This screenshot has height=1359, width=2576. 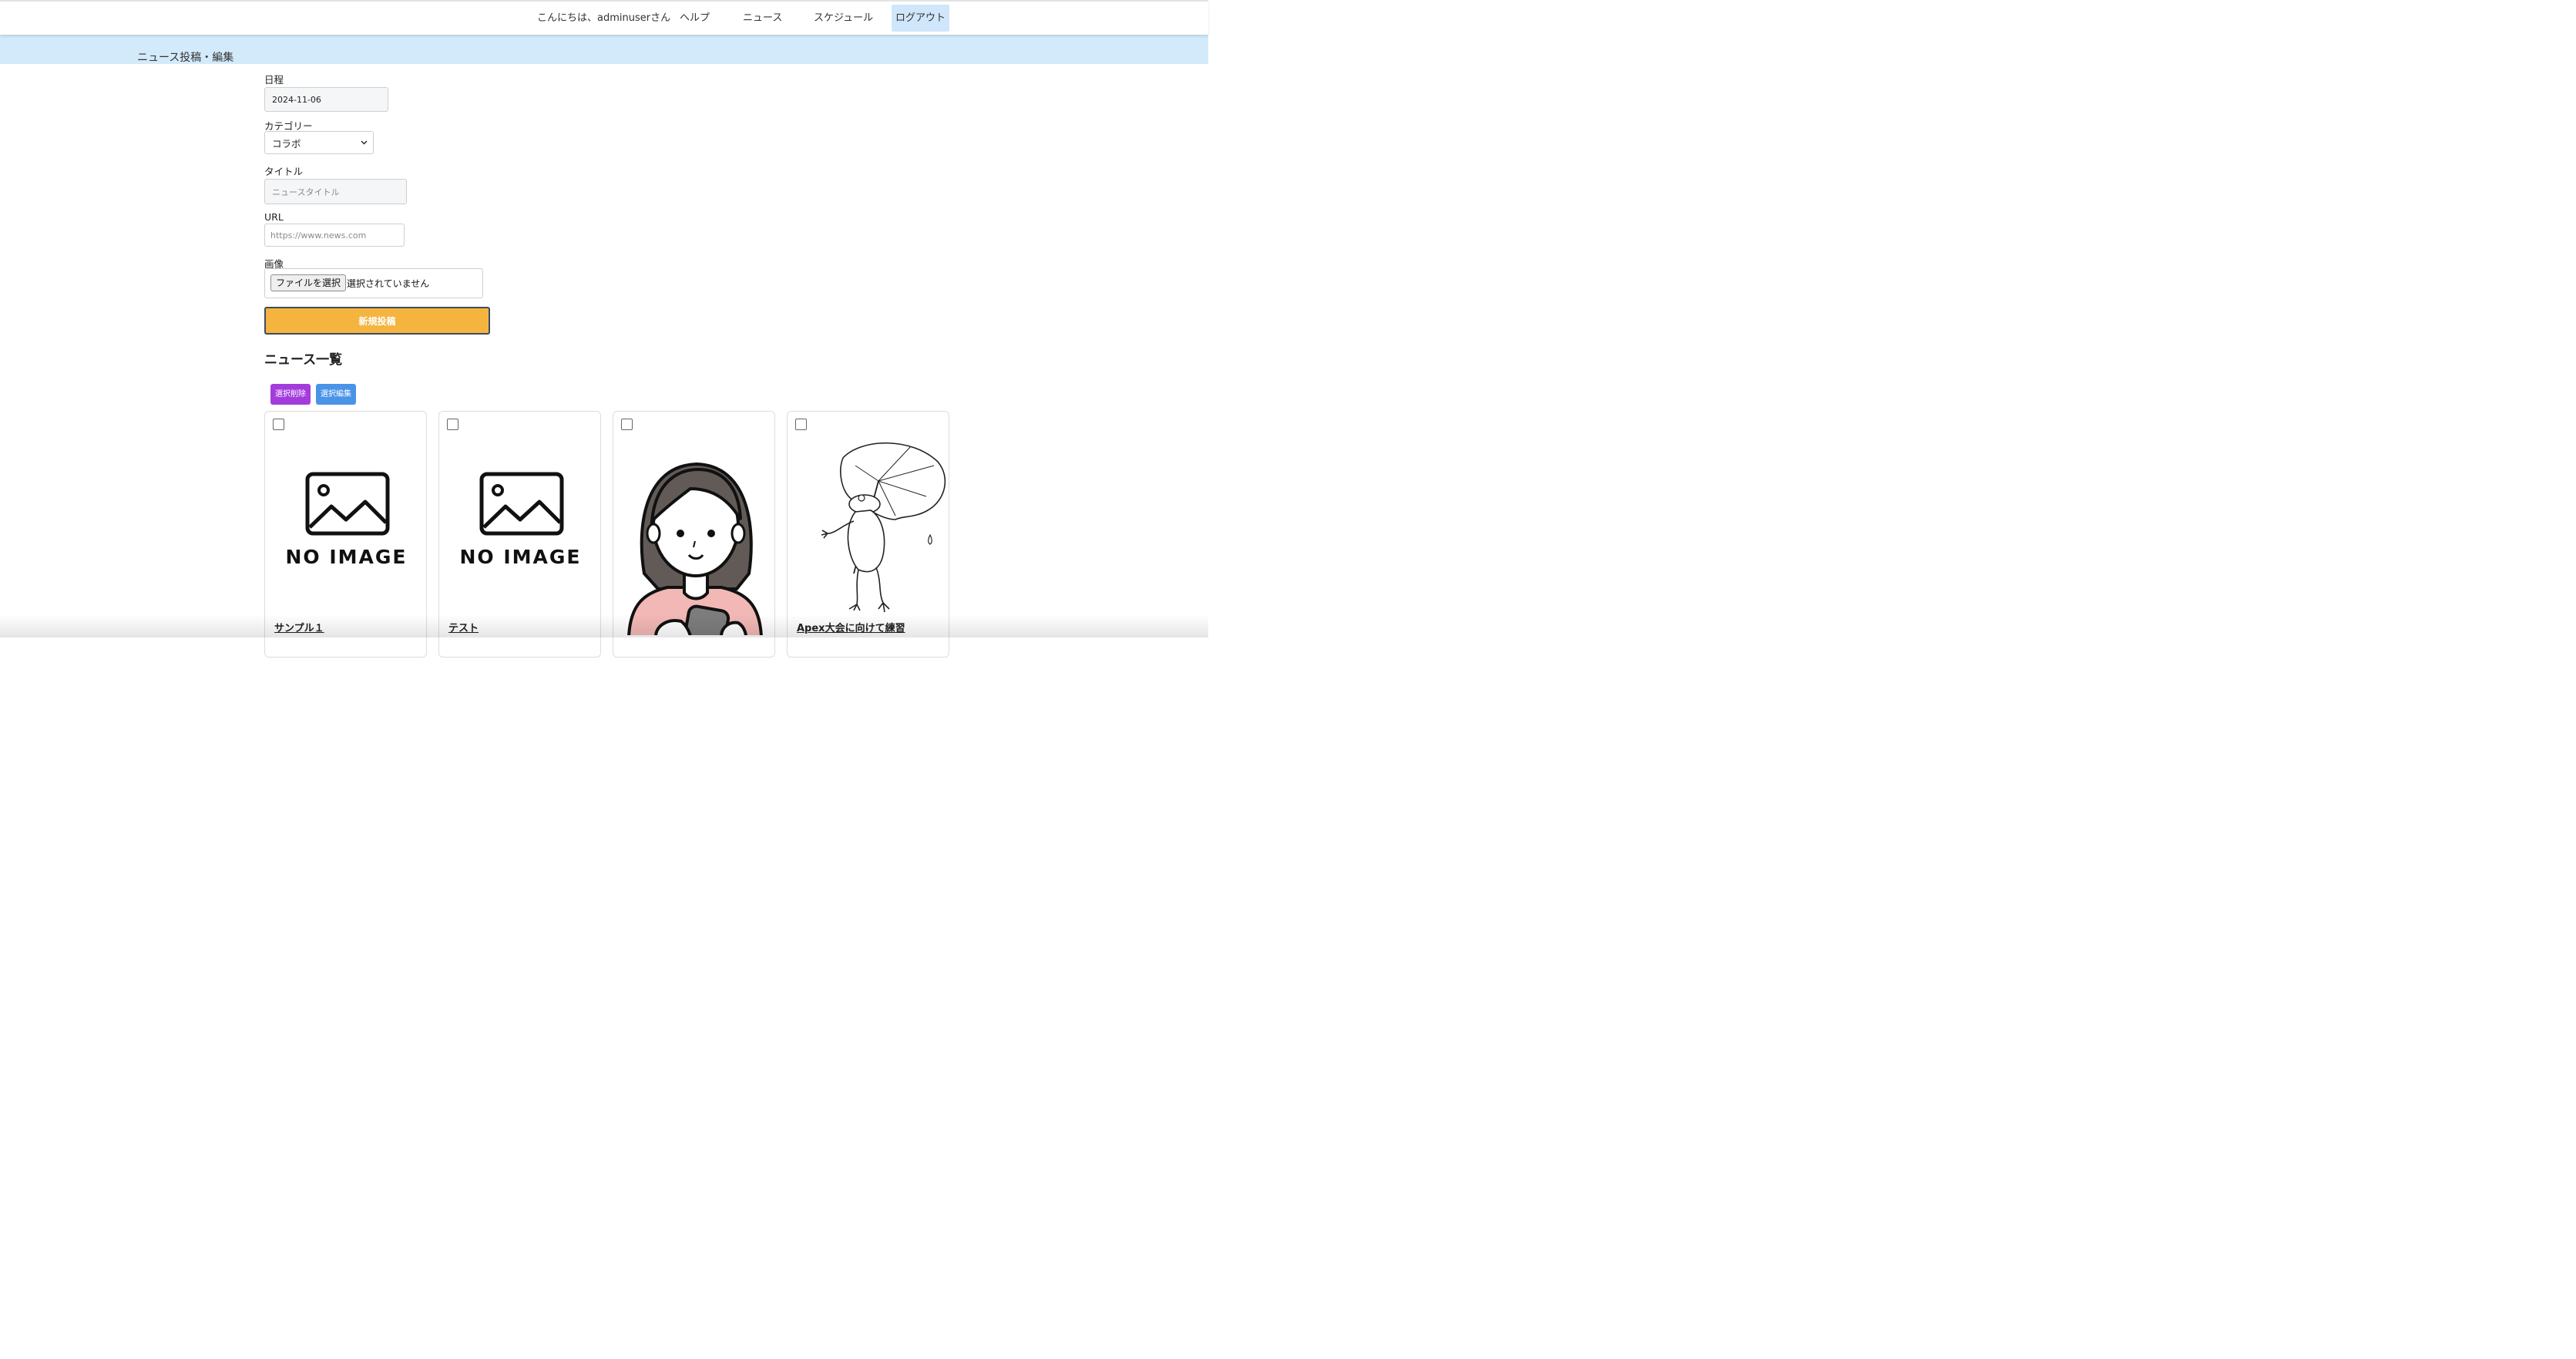 I want to click on url-label: URL, so click(x=274, y=217).